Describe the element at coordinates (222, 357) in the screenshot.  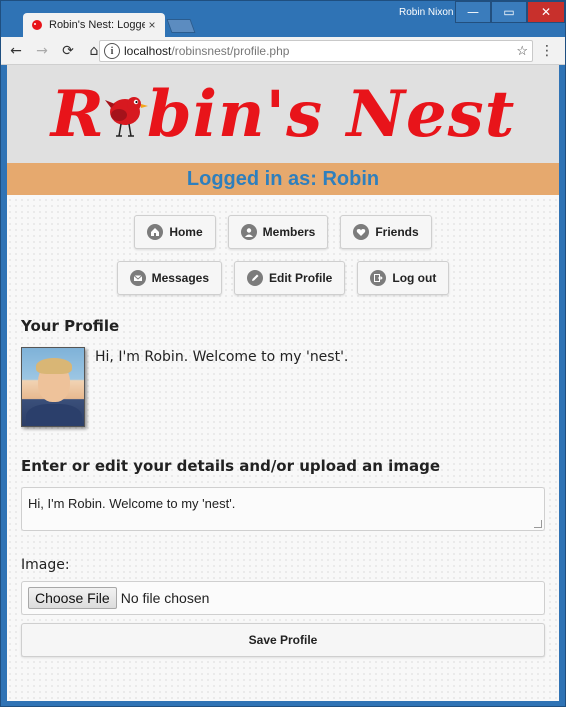
I see `profile-bio-text: Hi, I'm Robin. Welcome to my 'nest'.` at that location.